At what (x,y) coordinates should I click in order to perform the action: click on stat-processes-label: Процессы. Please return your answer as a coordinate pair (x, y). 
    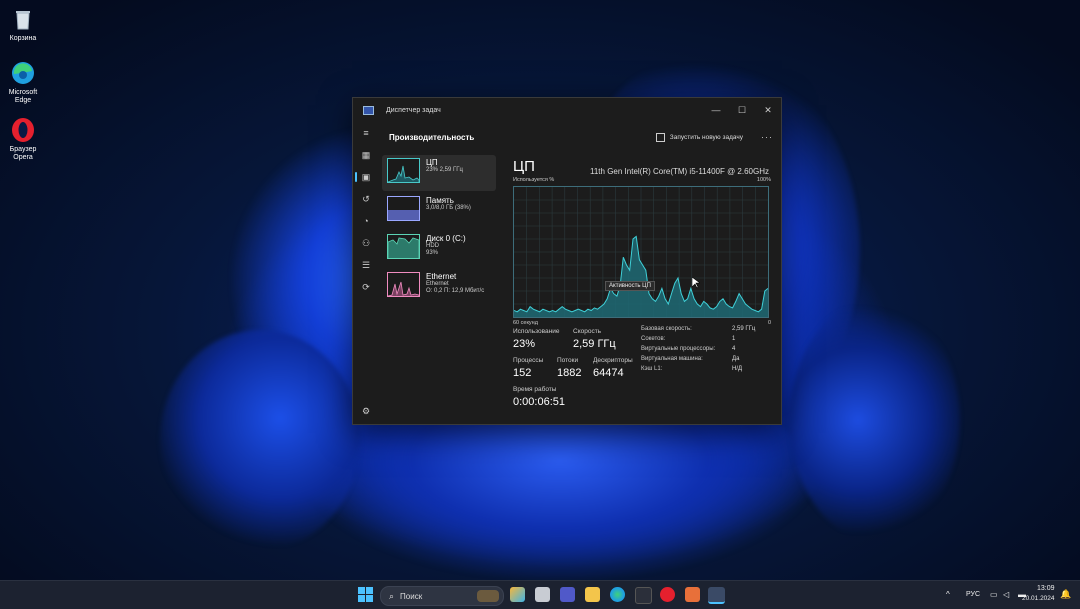
    Looking at the image, I should click on (528, 360).